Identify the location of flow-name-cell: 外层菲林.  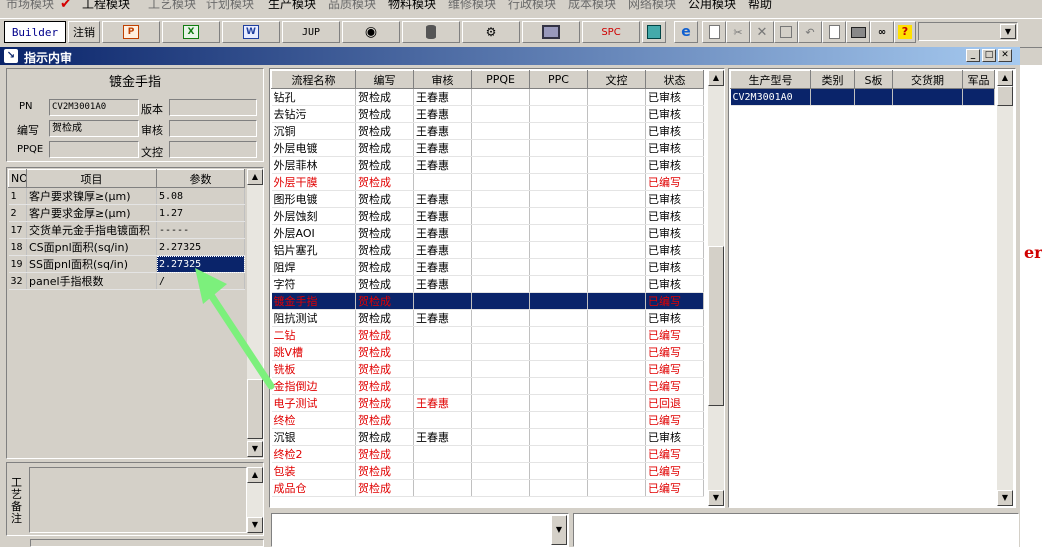
(313, 165).